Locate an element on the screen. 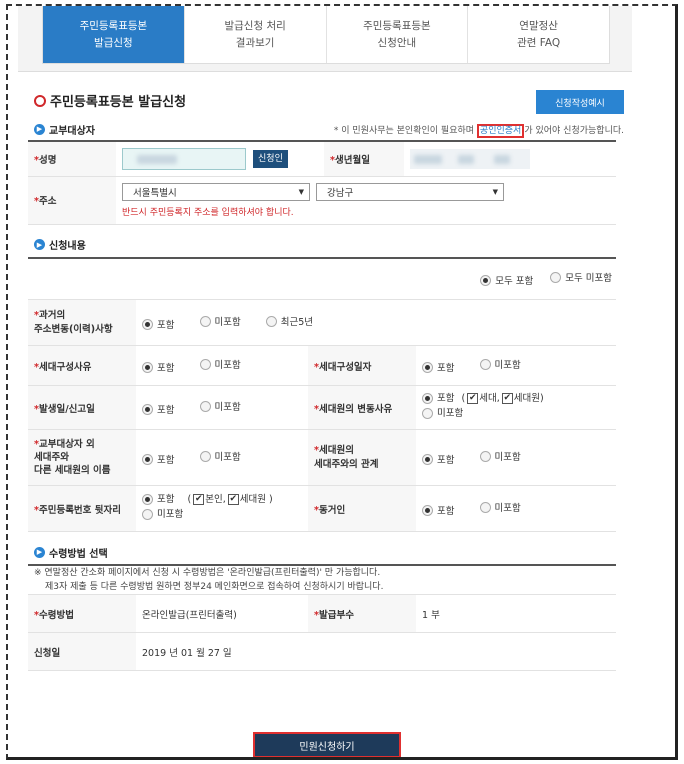 The height and width of the screenshot is (764, 684). redacted-day is located at coordinates (502, 159).